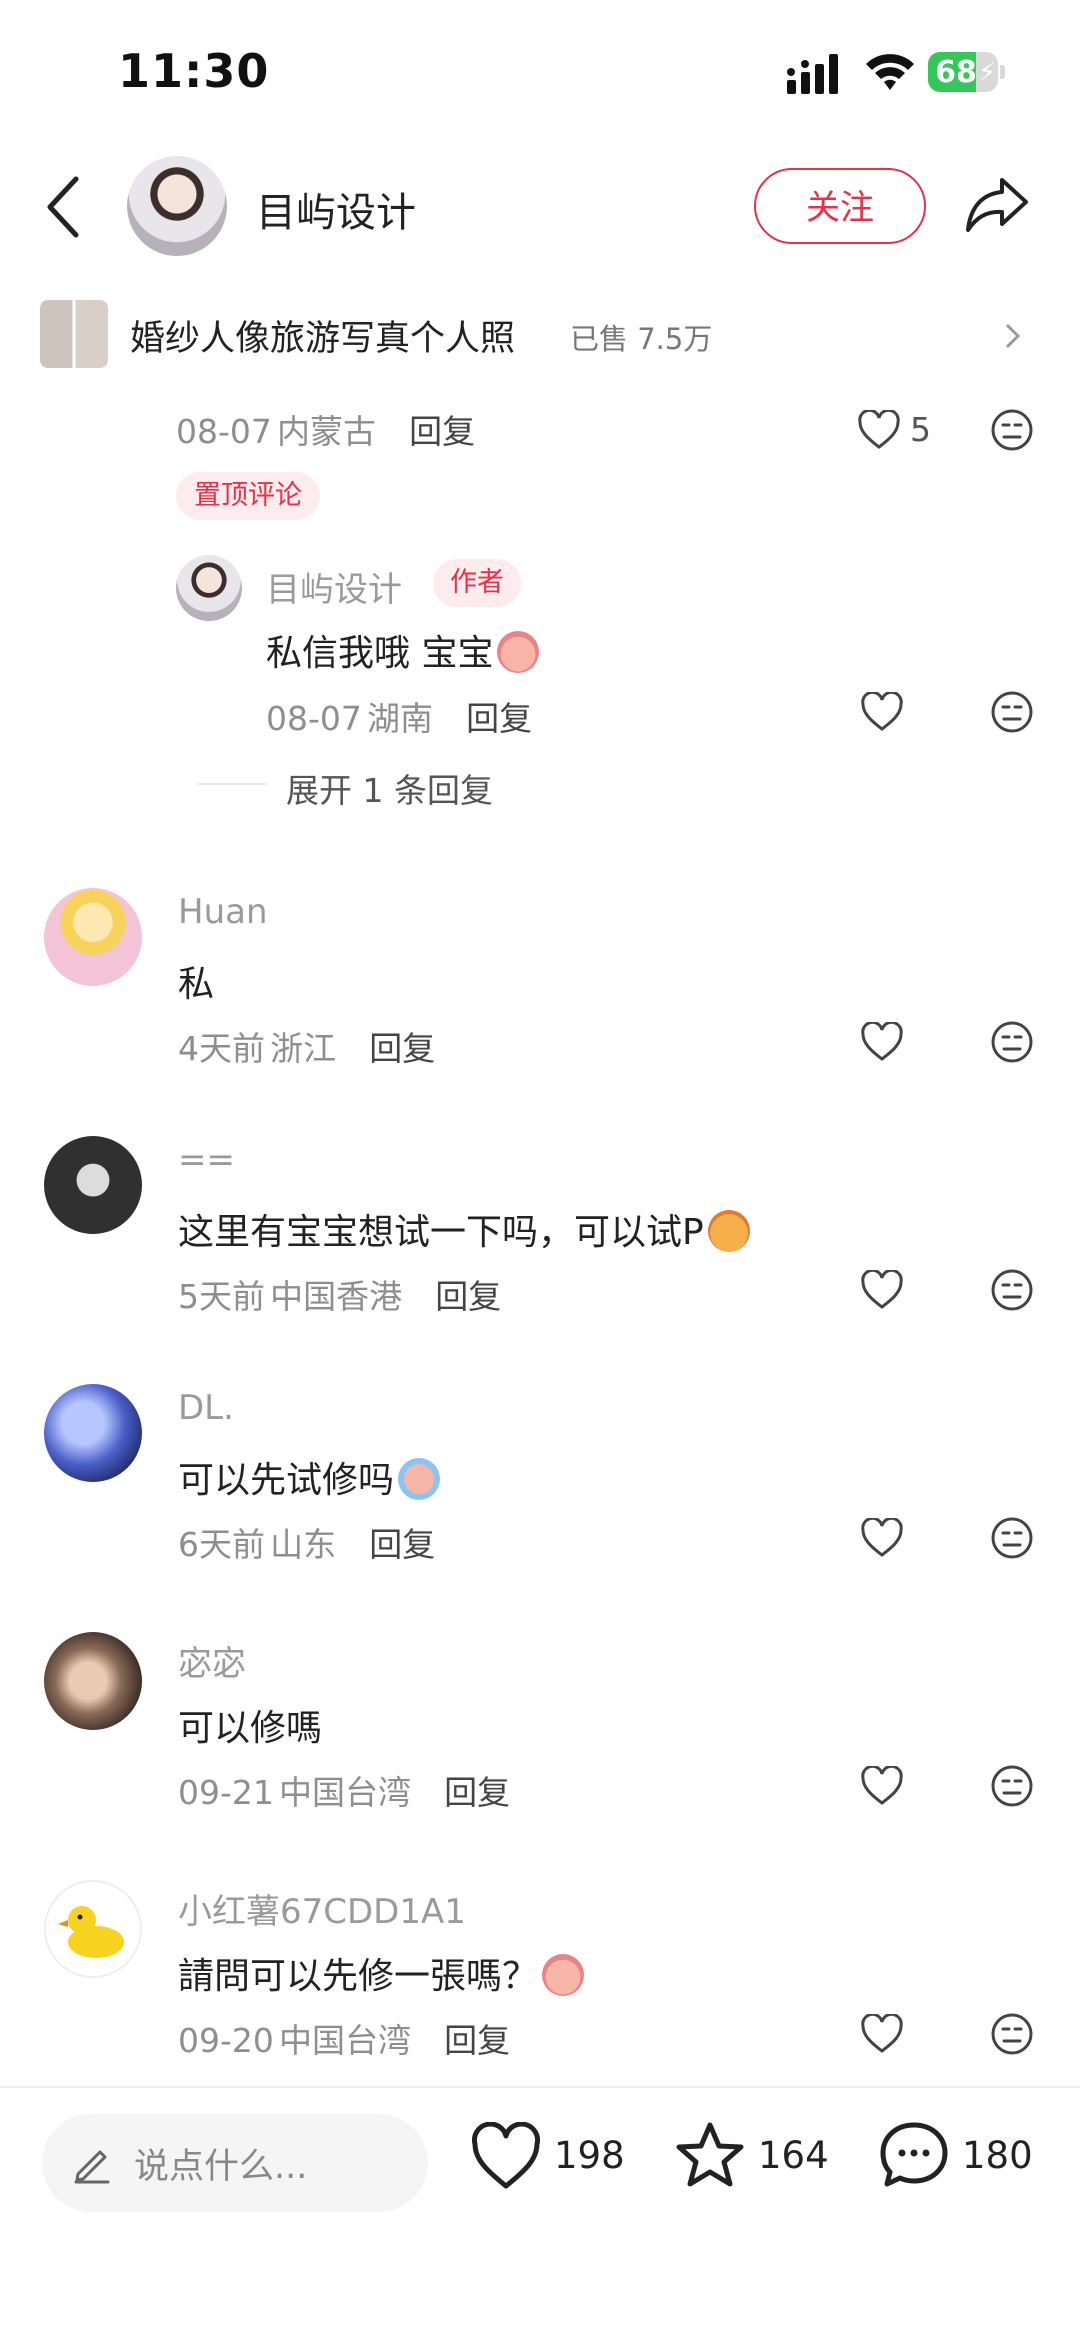  I want to click on author-name: 目屿设计, so click(336, 209).